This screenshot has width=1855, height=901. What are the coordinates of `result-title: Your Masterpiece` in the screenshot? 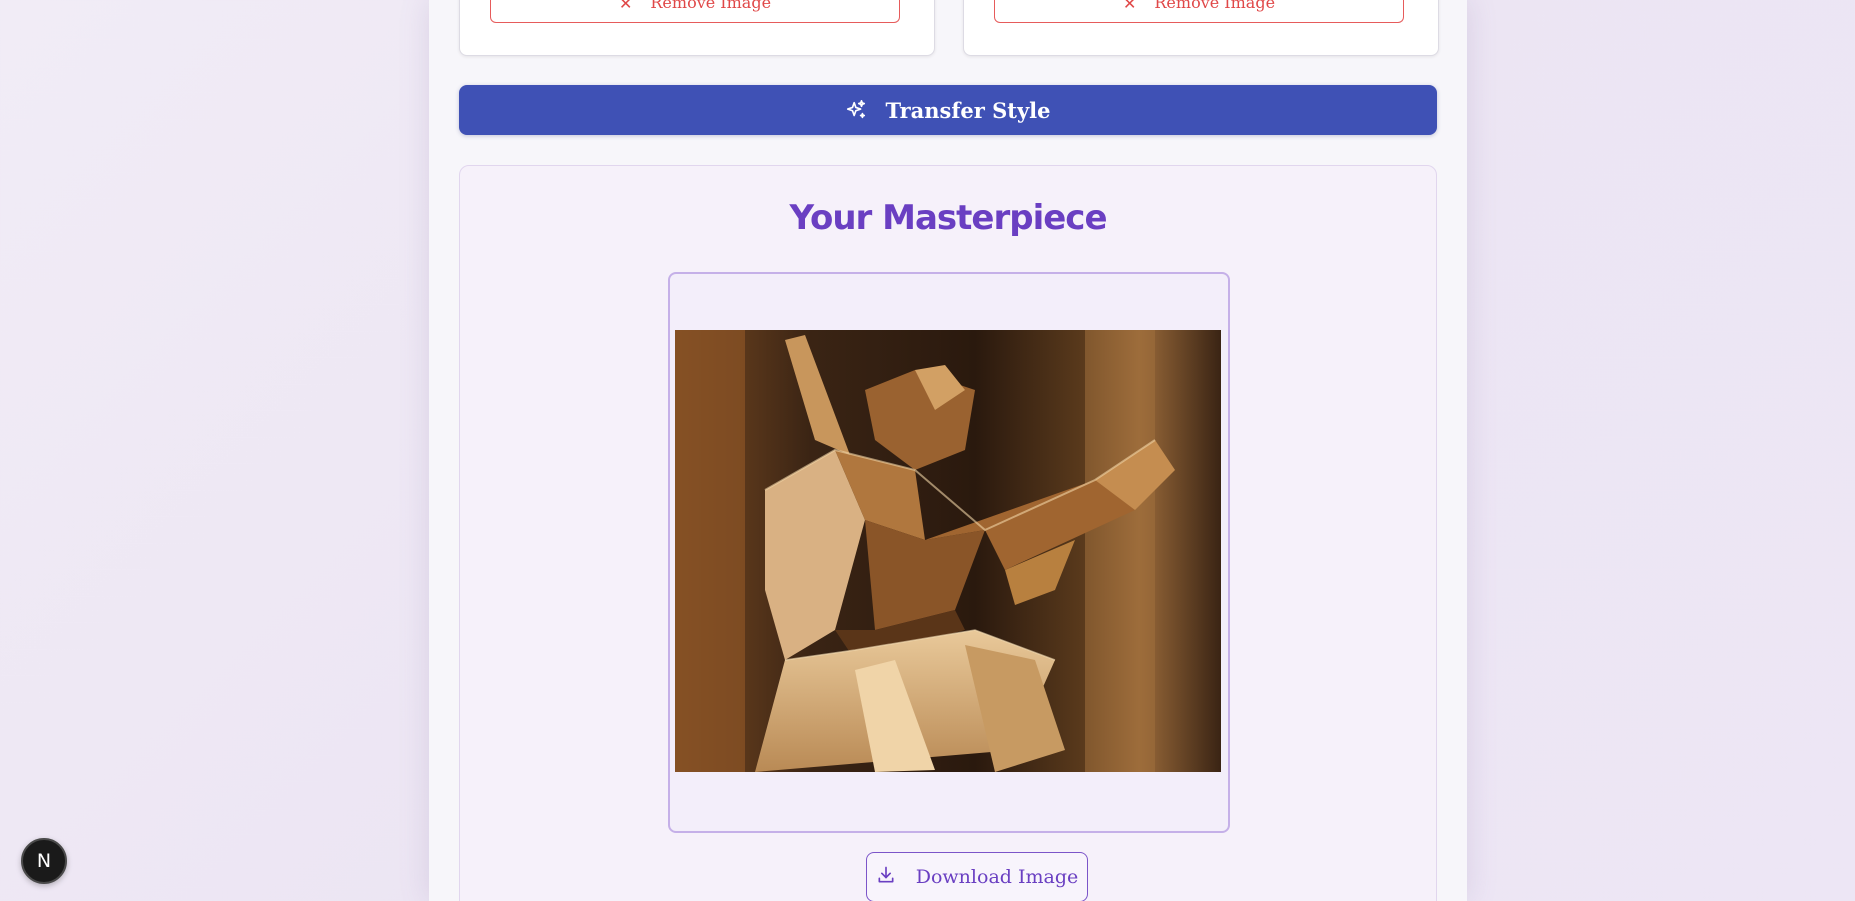 It's located at (948, 218).